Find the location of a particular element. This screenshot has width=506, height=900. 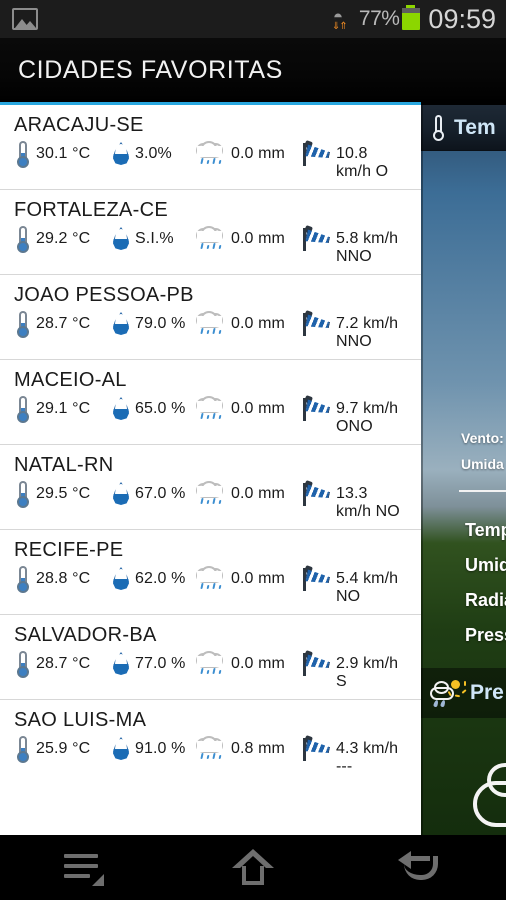

detail-panel-title: Tem is located at coordinates (475, 127).